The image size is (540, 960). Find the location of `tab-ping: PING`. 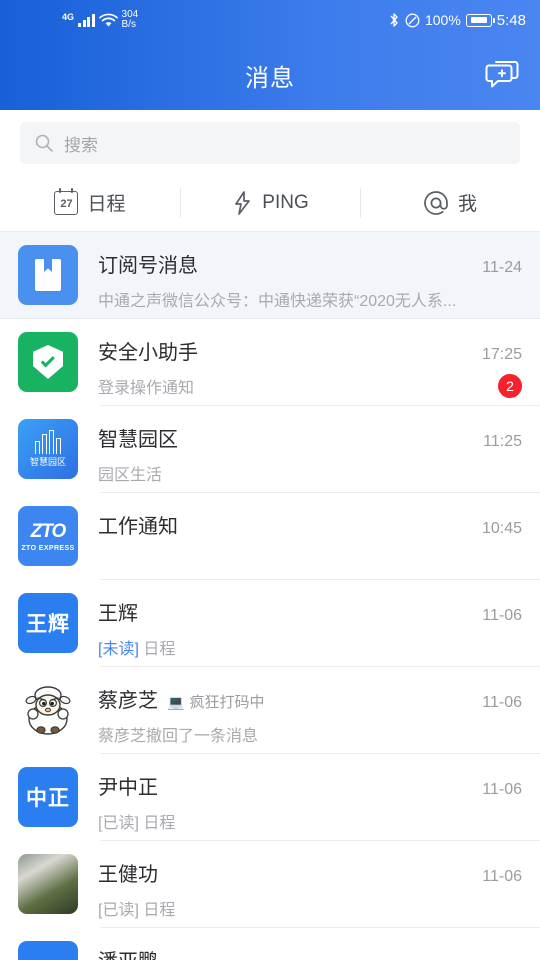

tab-ping: PING is located at coordinates (270, 203).